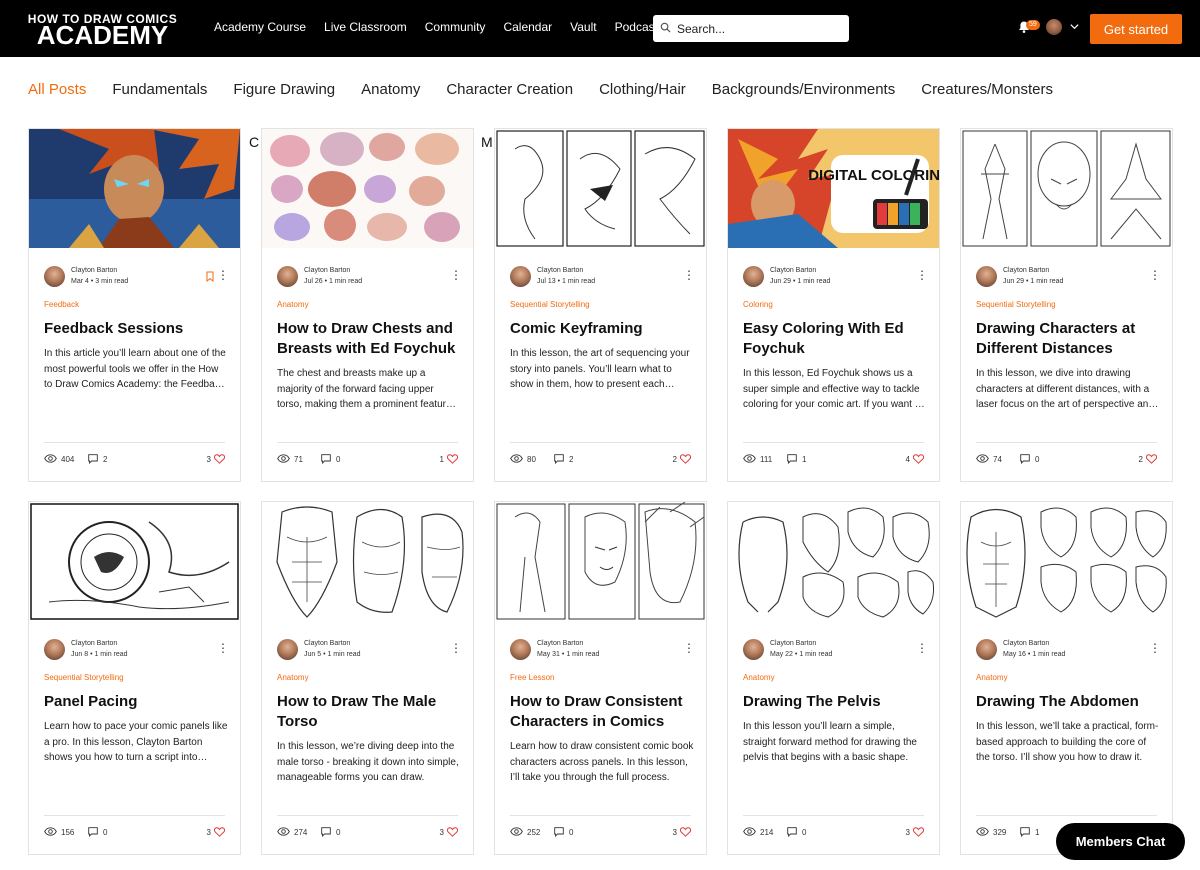  What do you see at coordinates (1054, 27) in the screenshot?
I see `user-avatar` at bounding box center [1054, 27].